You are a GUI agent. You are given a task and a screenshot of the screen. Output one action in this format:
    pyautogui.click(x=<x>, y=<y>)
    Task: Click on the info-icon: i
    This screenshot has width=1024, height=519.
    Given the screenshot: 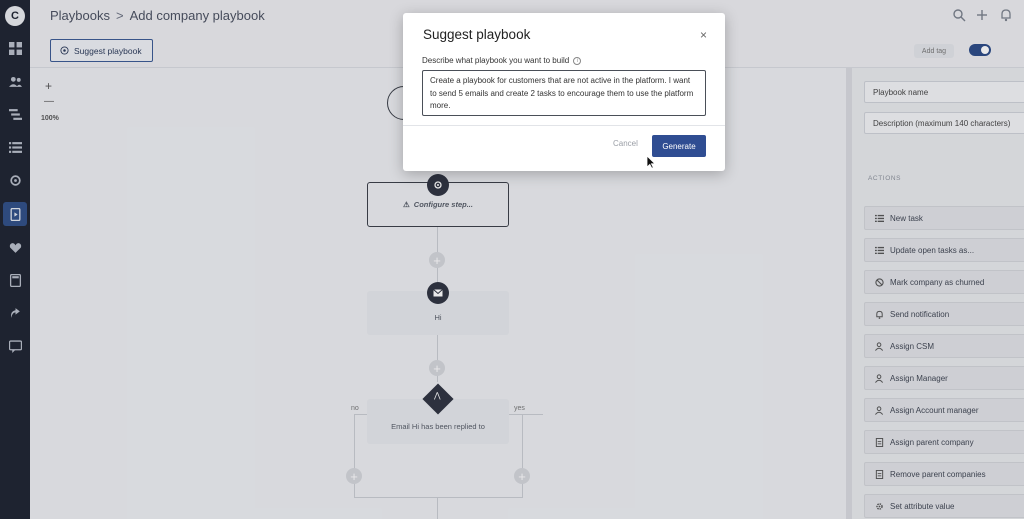 What is the action you would take?
    pyautogui.click(x=577, y=60)
    